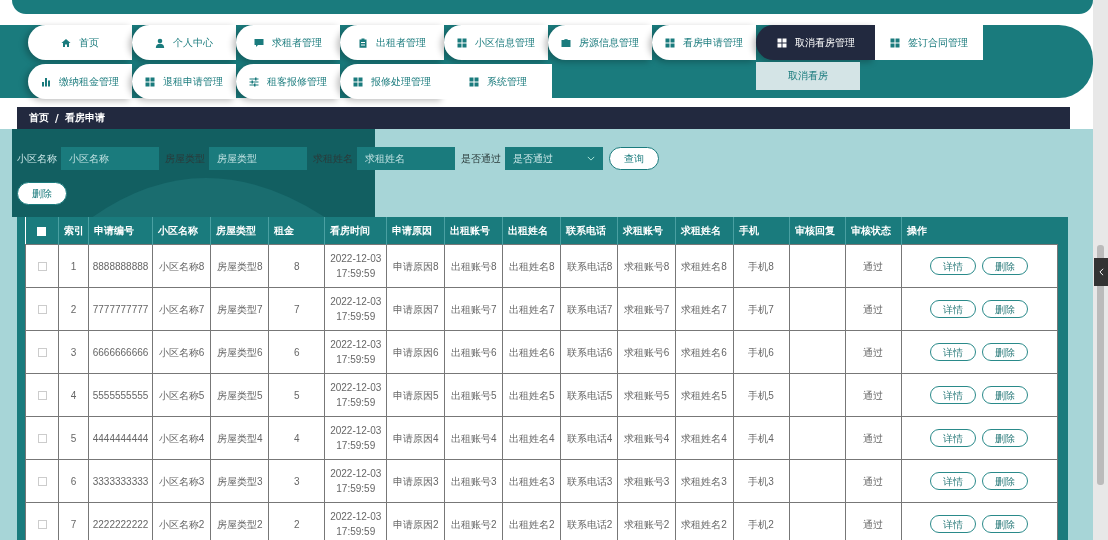  I want to click on table-cell: 7777777777, so click(120, 309).